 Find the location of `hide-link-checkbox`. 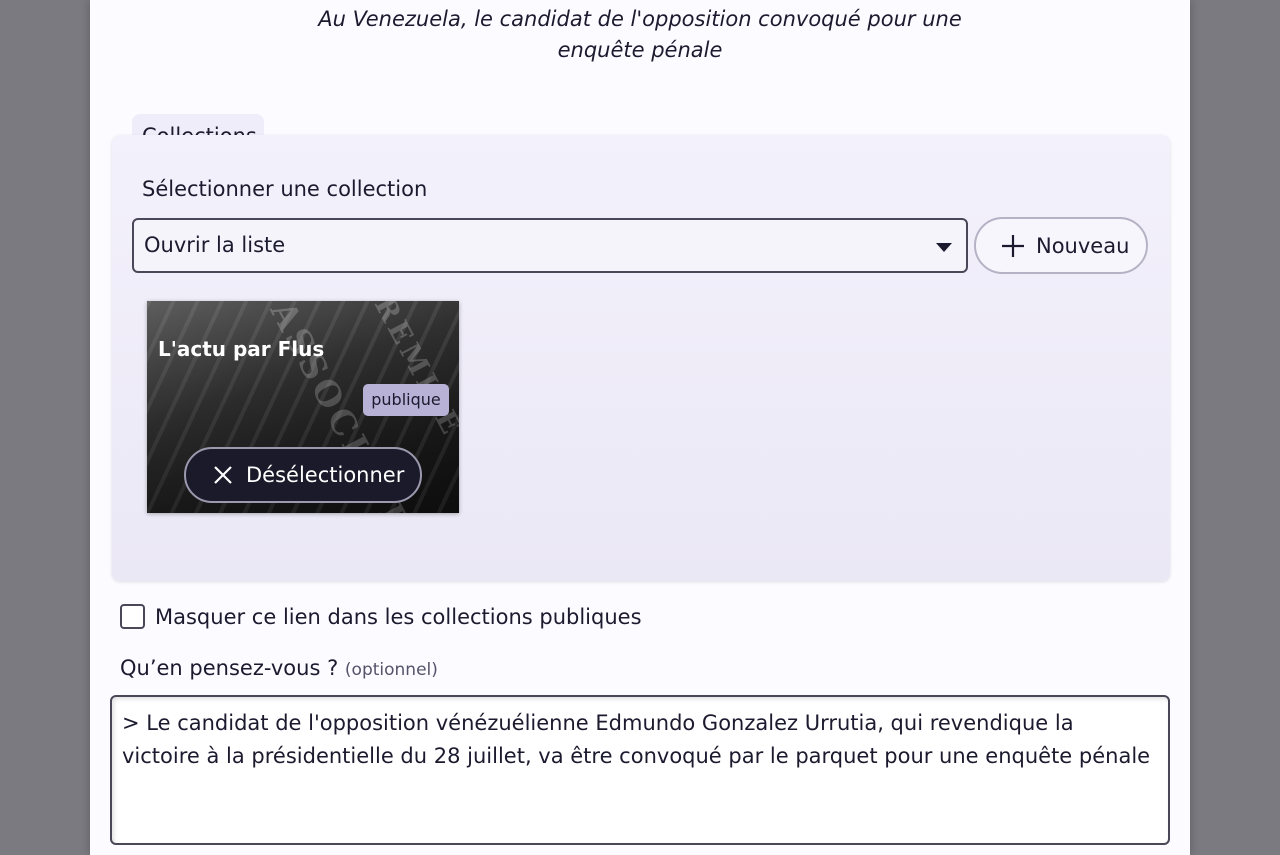

hide-link-checkbox is located at coordinates (132, 616).